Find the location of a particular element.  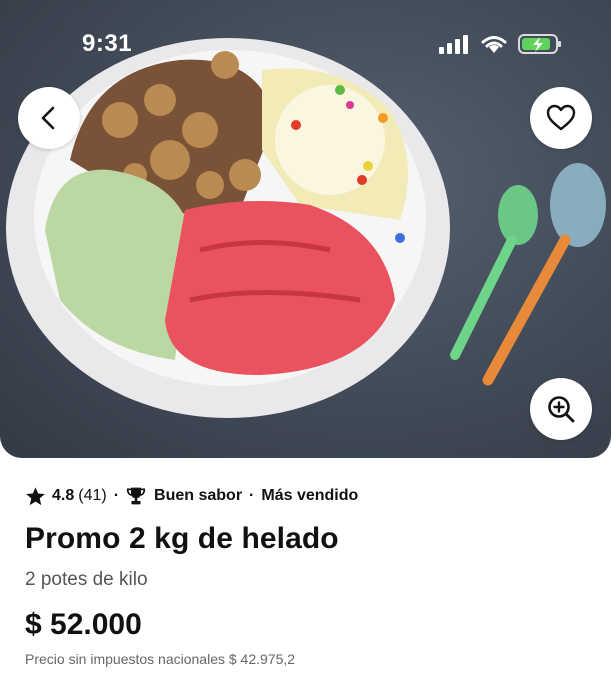

rating-value: 4.8 is located at coordinates (63, 495).